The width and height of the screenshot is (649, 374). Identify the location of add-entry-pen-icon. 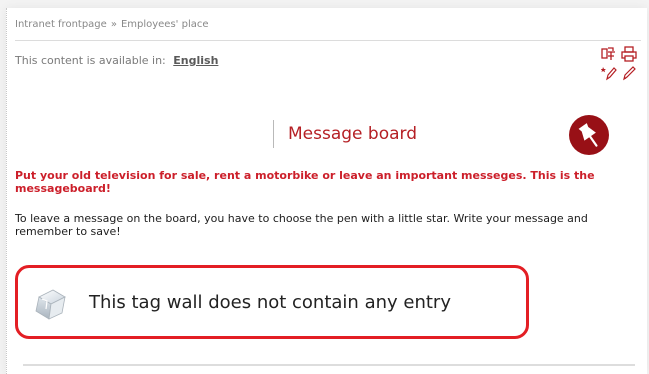
(608, 73).